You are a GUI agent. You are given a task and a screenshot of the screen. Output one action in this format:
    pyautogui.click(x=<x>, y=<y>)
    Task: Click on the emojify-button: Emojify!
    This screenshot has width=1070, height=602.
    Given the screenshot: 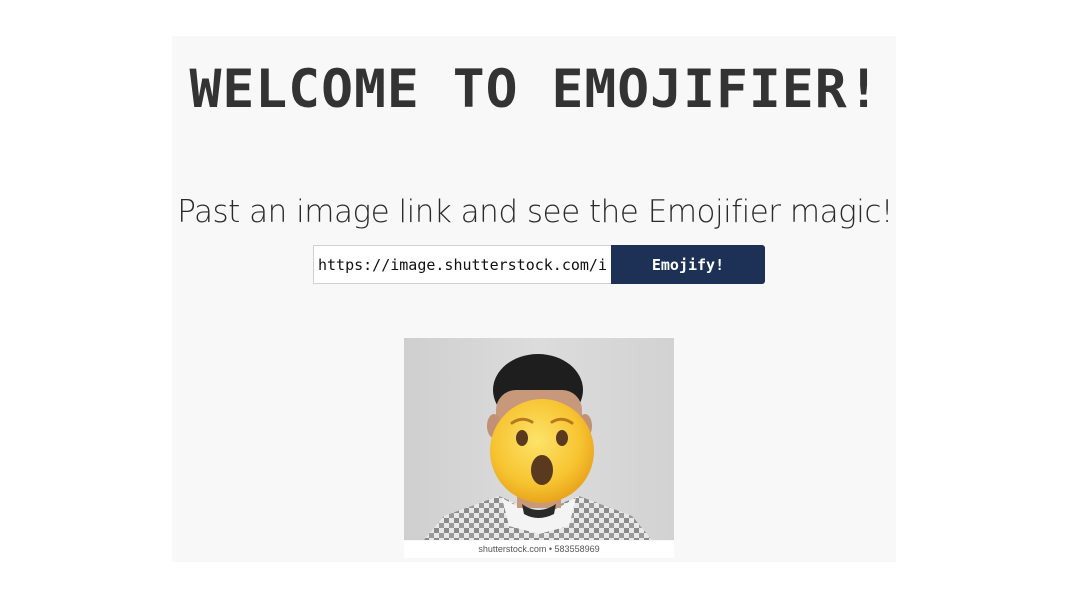 What is the action you would take?
    pyautogui.click(x=688, y=264)
    